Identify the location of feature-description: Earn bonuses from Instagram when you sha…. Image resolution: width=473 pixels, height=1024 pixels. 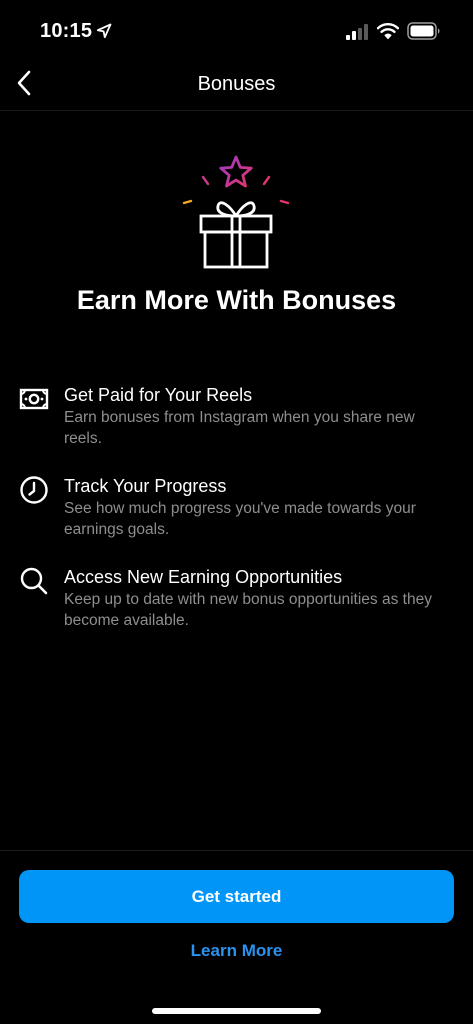
(239, 428).